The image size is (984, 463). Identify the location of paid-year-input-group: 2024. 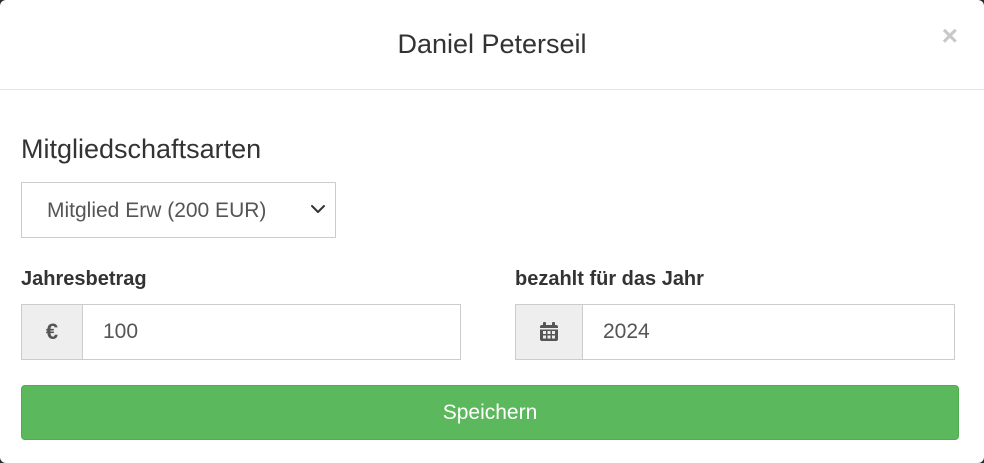
(735, 332).